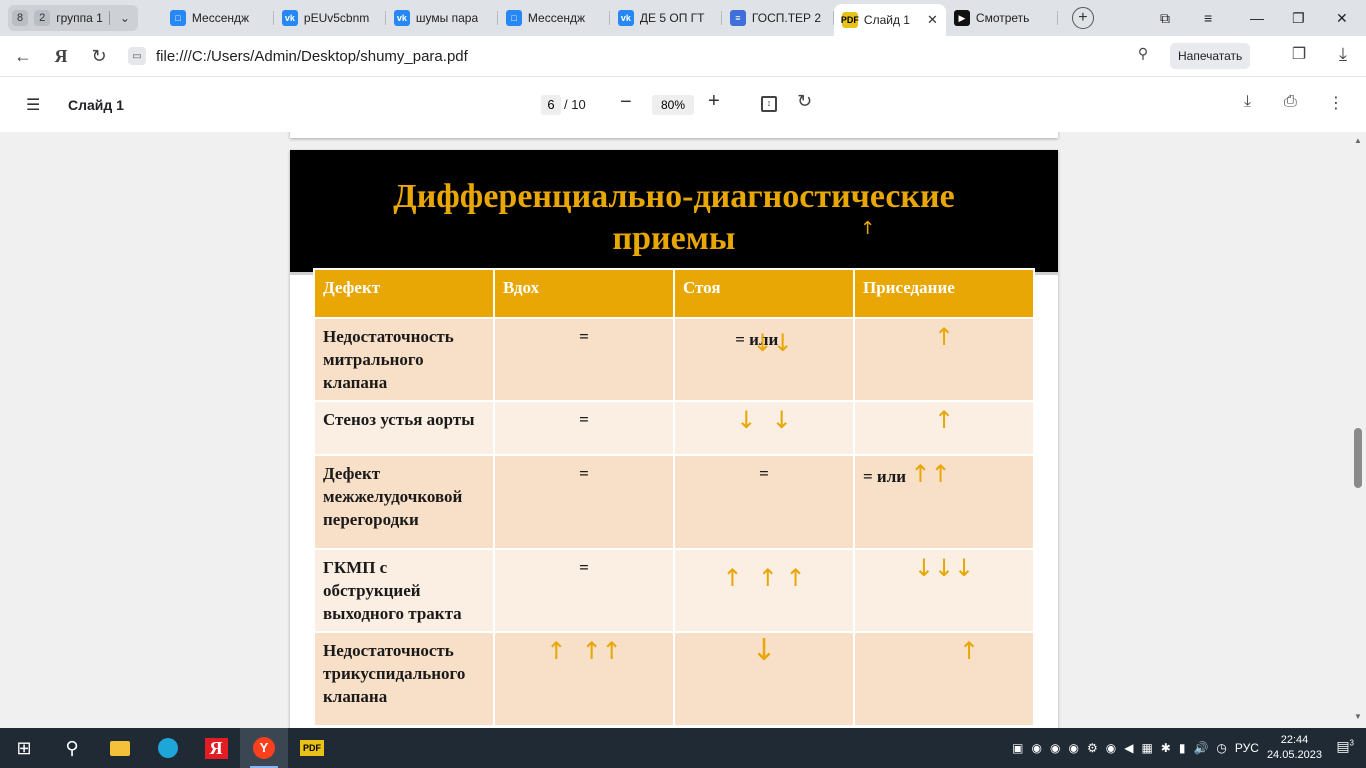  What do you see at coordinates (1037, 748) in the screenshot?
I see `teams-icon: ◉` at bounding box center [1037, 748].